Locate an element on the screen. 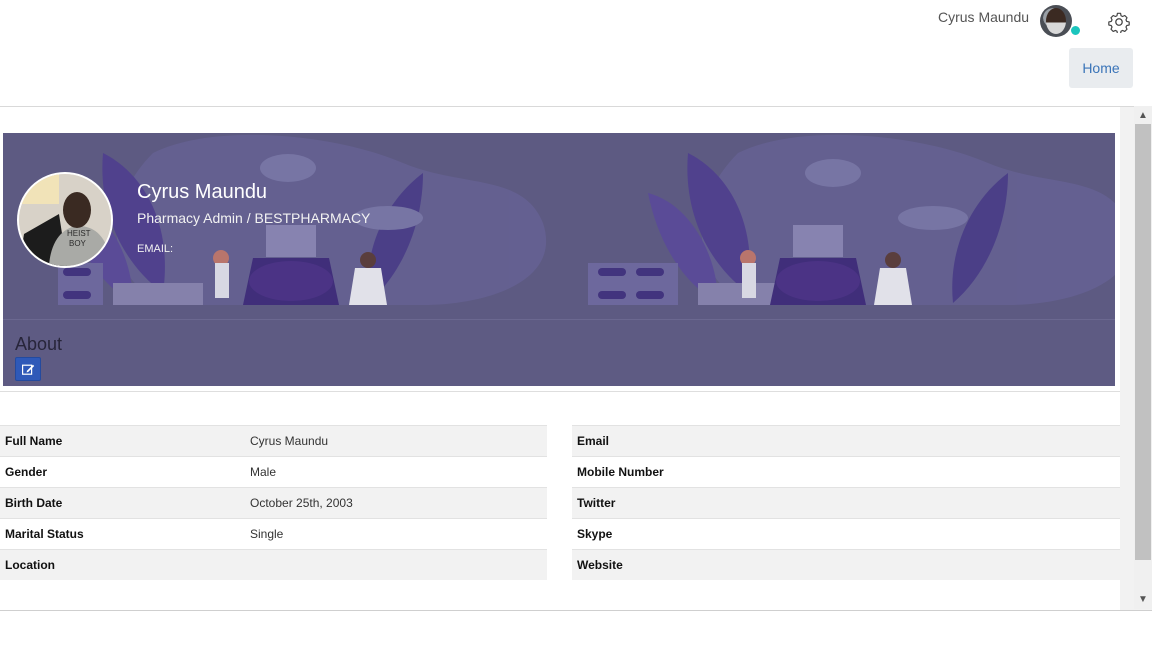 Image resolution: width=1152 pixels, height=668 pixels. table-row: Gender Male is located at coordinates (273, 472).